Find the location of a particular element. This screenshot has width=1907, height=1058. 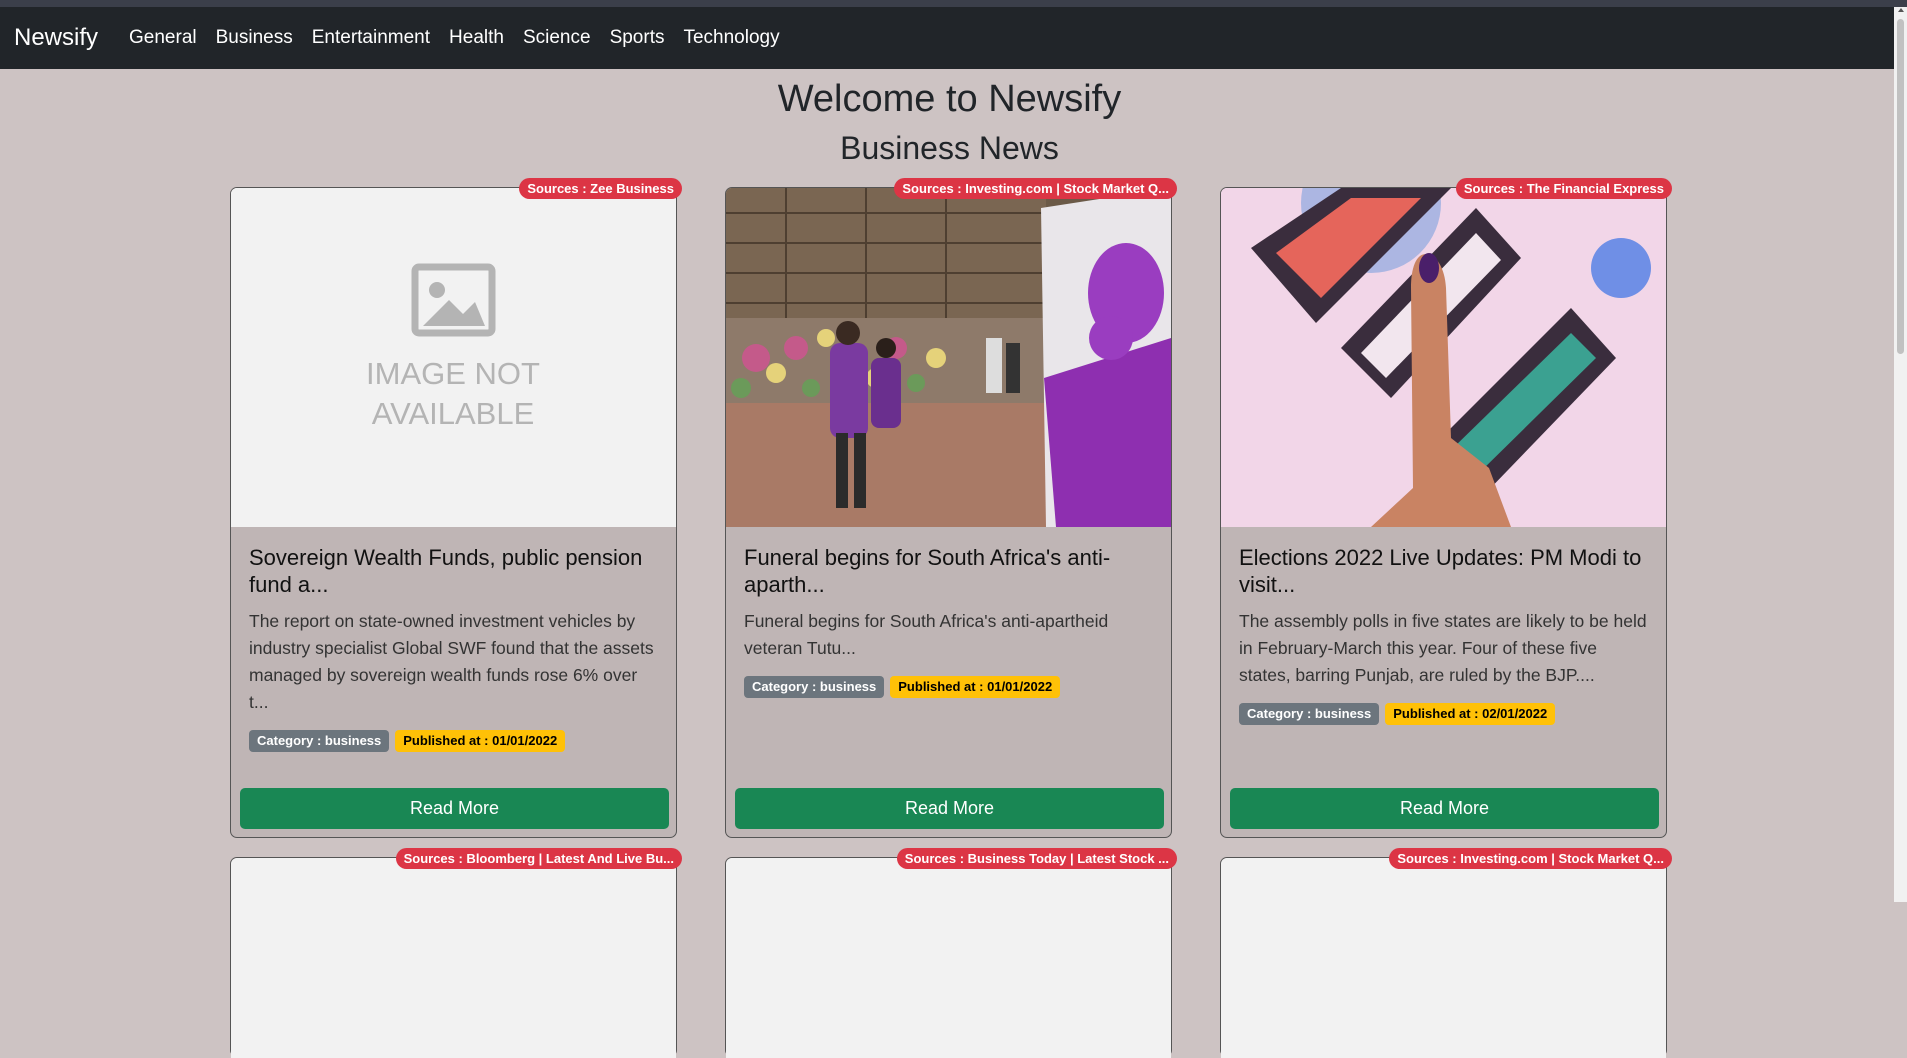

brand-logo: Newsify is located at coordinates (56, 38).